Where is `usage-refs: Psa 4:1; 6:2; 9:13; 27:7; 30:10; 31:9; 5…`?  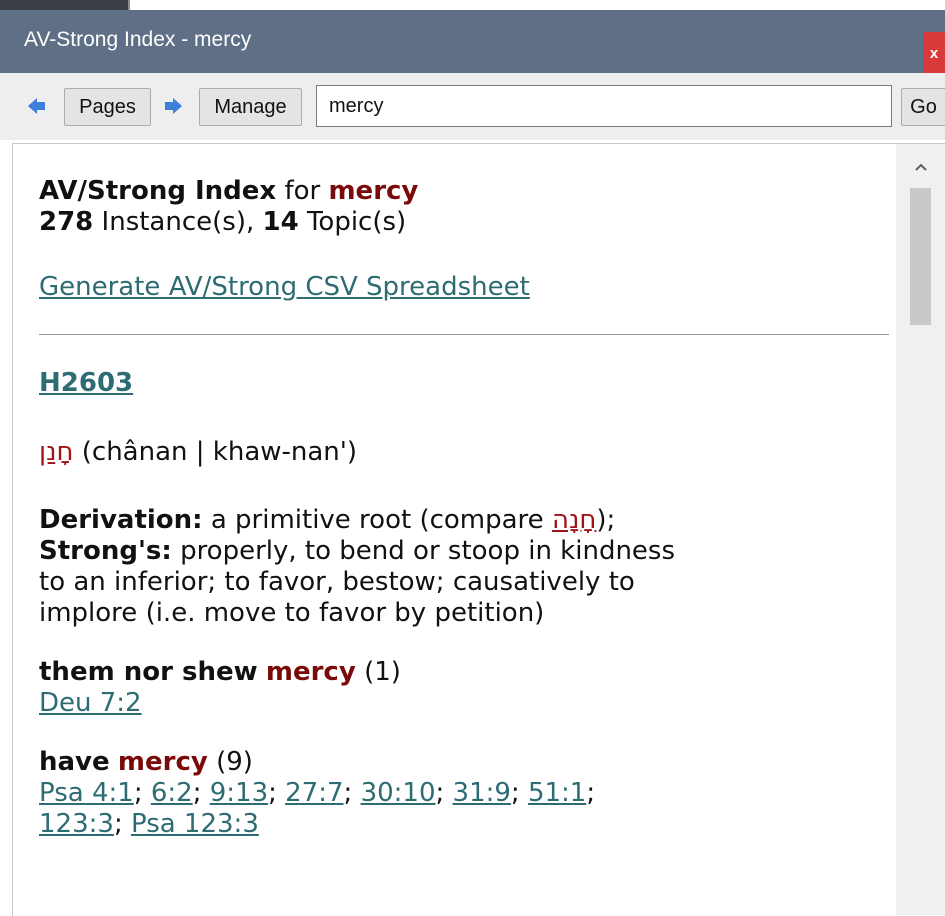 usage-refs: Psa 4:1; 6:2; 9:13; 27:7; 30:10; 31:9; 5… is located at coordinates (317, 793).